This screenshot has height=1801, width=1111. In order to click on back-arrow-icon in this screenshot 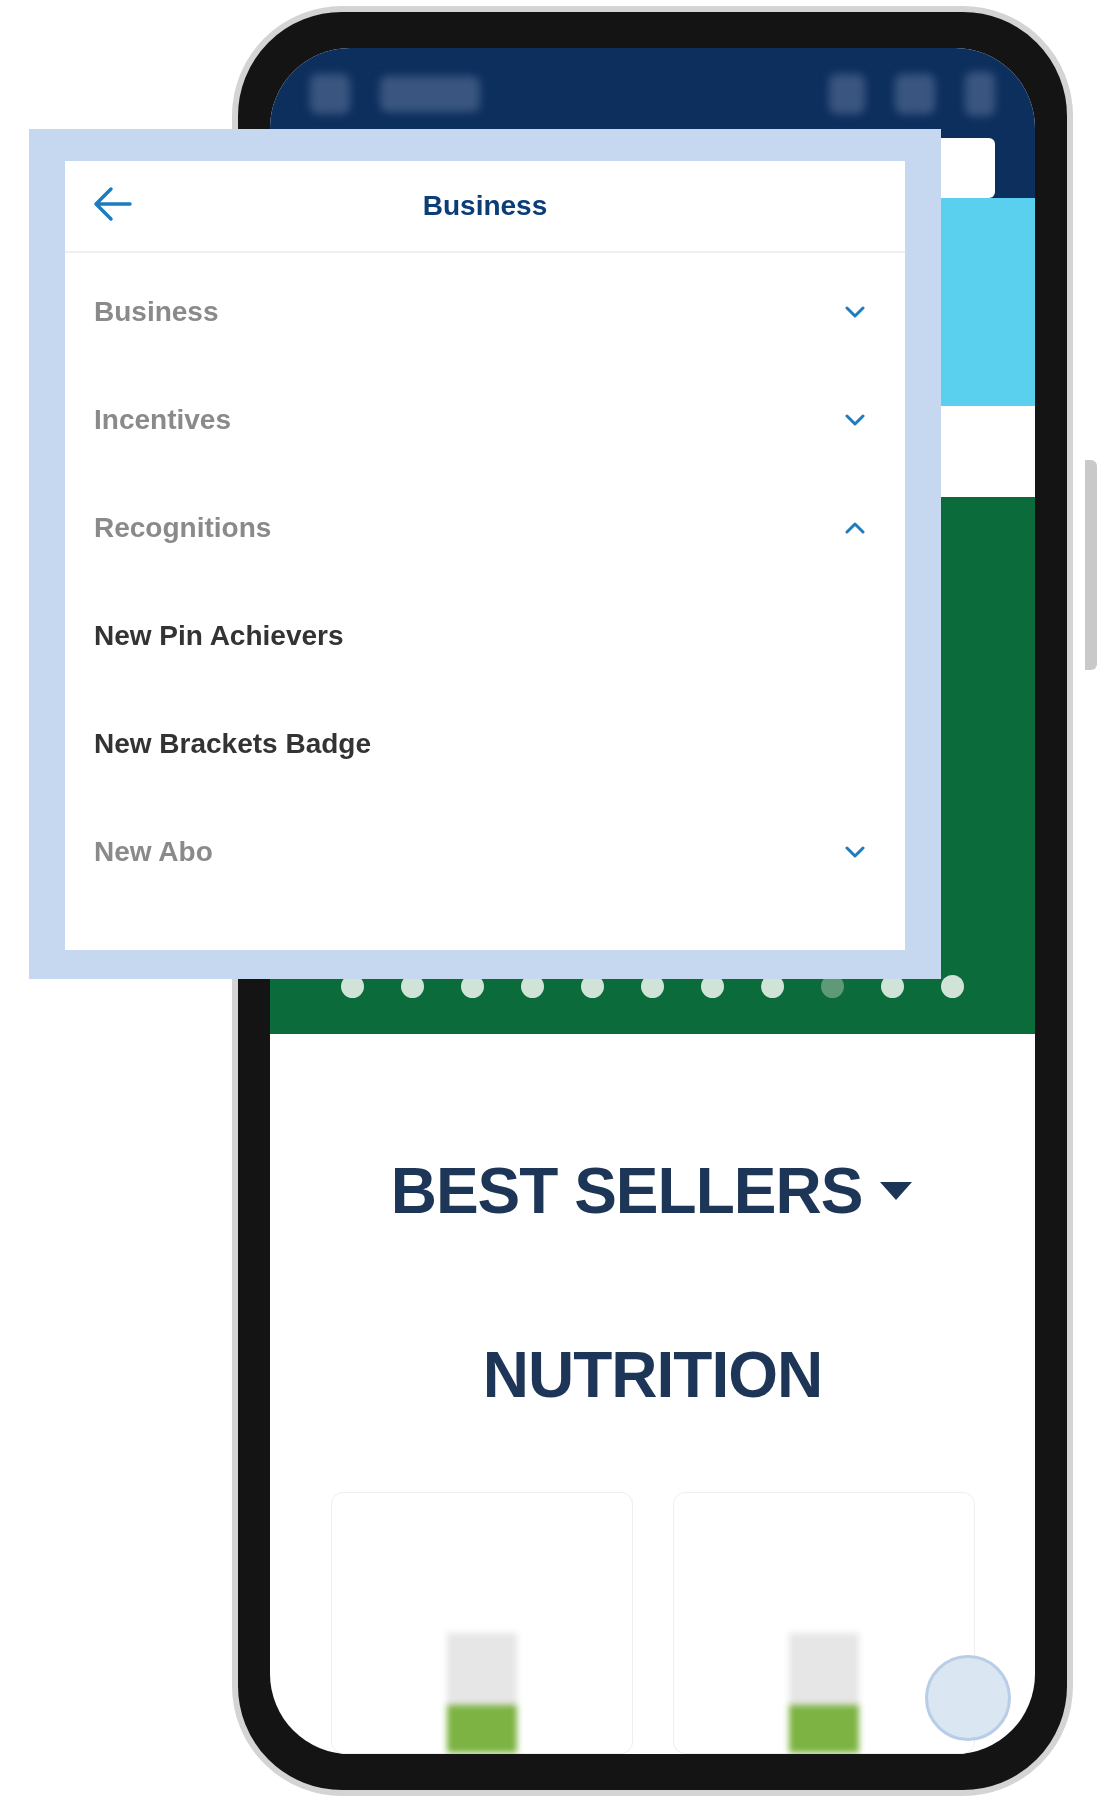, I will do `click(113, 204)`.